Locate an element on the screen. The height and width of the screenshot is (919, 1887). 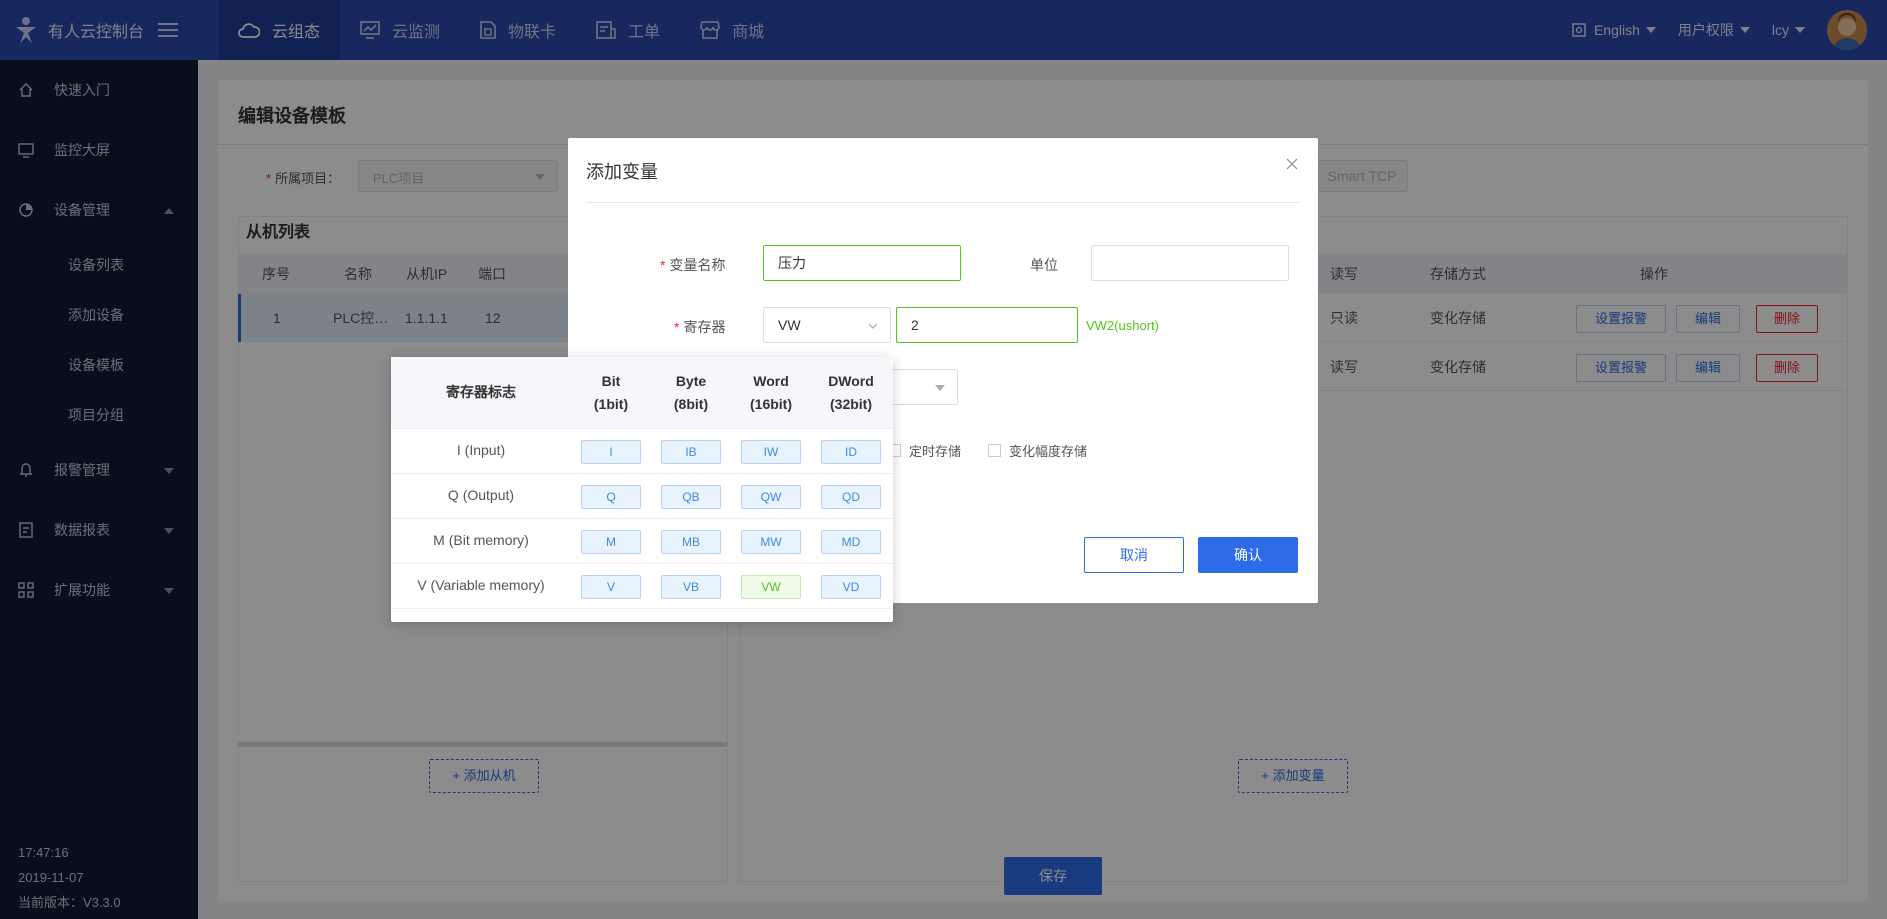
register-row-label: M (Bit memory) is located at coordinates (481, 540).